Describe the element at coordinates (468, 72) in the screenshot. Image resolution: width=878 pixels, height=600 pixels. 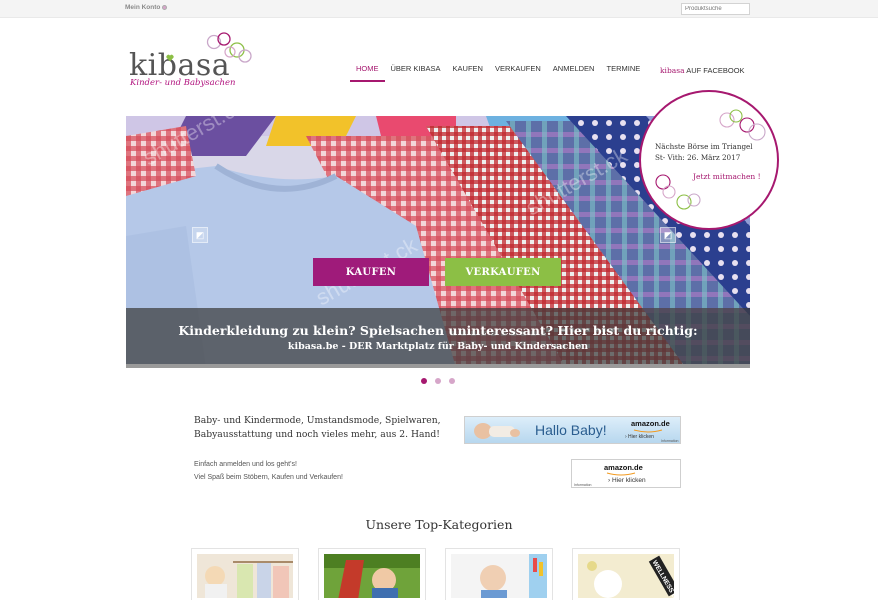
I see `nav-kaufen: KAUFEN` at that location.